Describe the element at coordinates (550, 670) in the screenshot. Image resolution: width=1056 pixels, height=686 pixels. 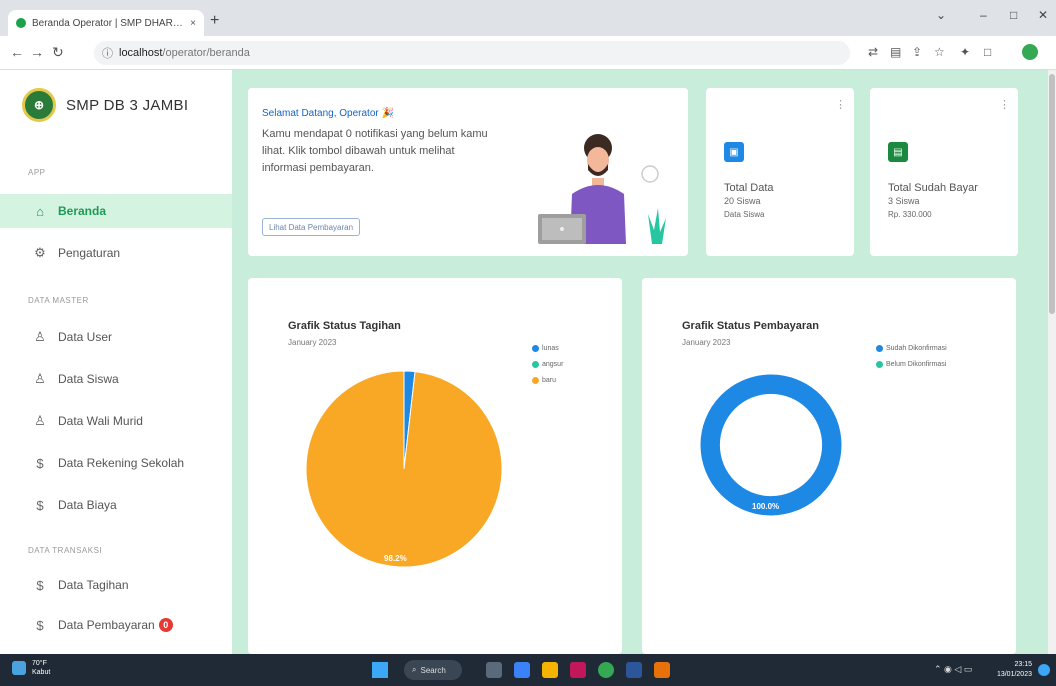
I see `file-explorer-icon` at that location.